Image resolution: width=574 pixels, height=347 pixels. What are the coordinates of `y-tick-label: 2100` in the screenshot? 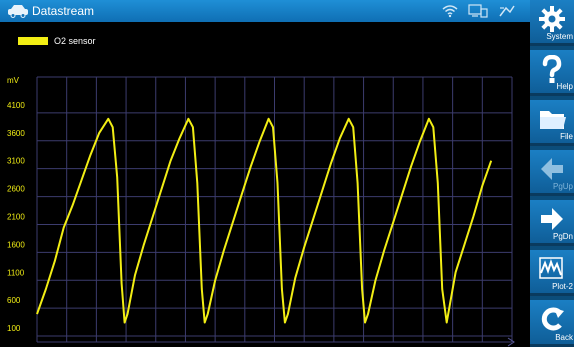 It's located at (16, 216).